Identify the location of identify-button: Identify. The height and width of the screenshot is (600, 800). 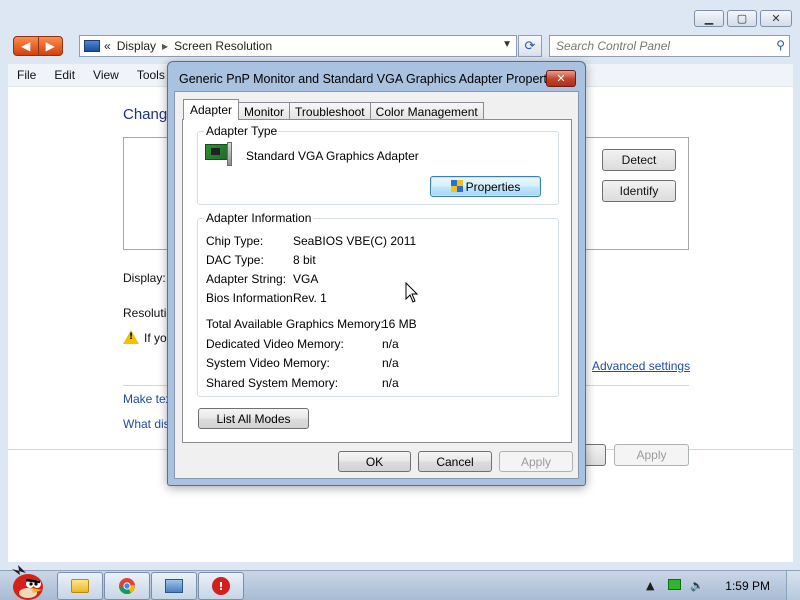
(639, 191).